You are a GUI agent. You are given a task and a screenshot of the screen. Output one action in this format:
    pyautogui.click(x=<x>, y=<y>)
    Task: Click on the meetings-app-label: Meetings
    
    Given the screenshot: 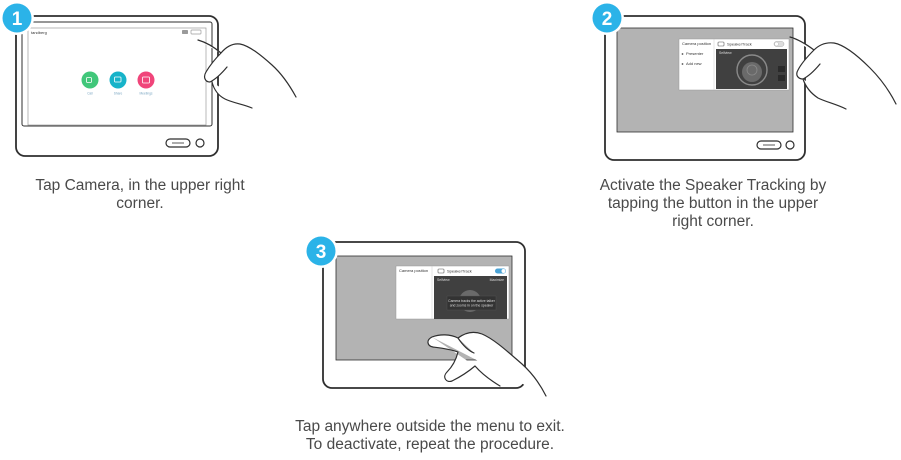 What is the action you would take?
    pyautogui.click(x=146, y=94)
    